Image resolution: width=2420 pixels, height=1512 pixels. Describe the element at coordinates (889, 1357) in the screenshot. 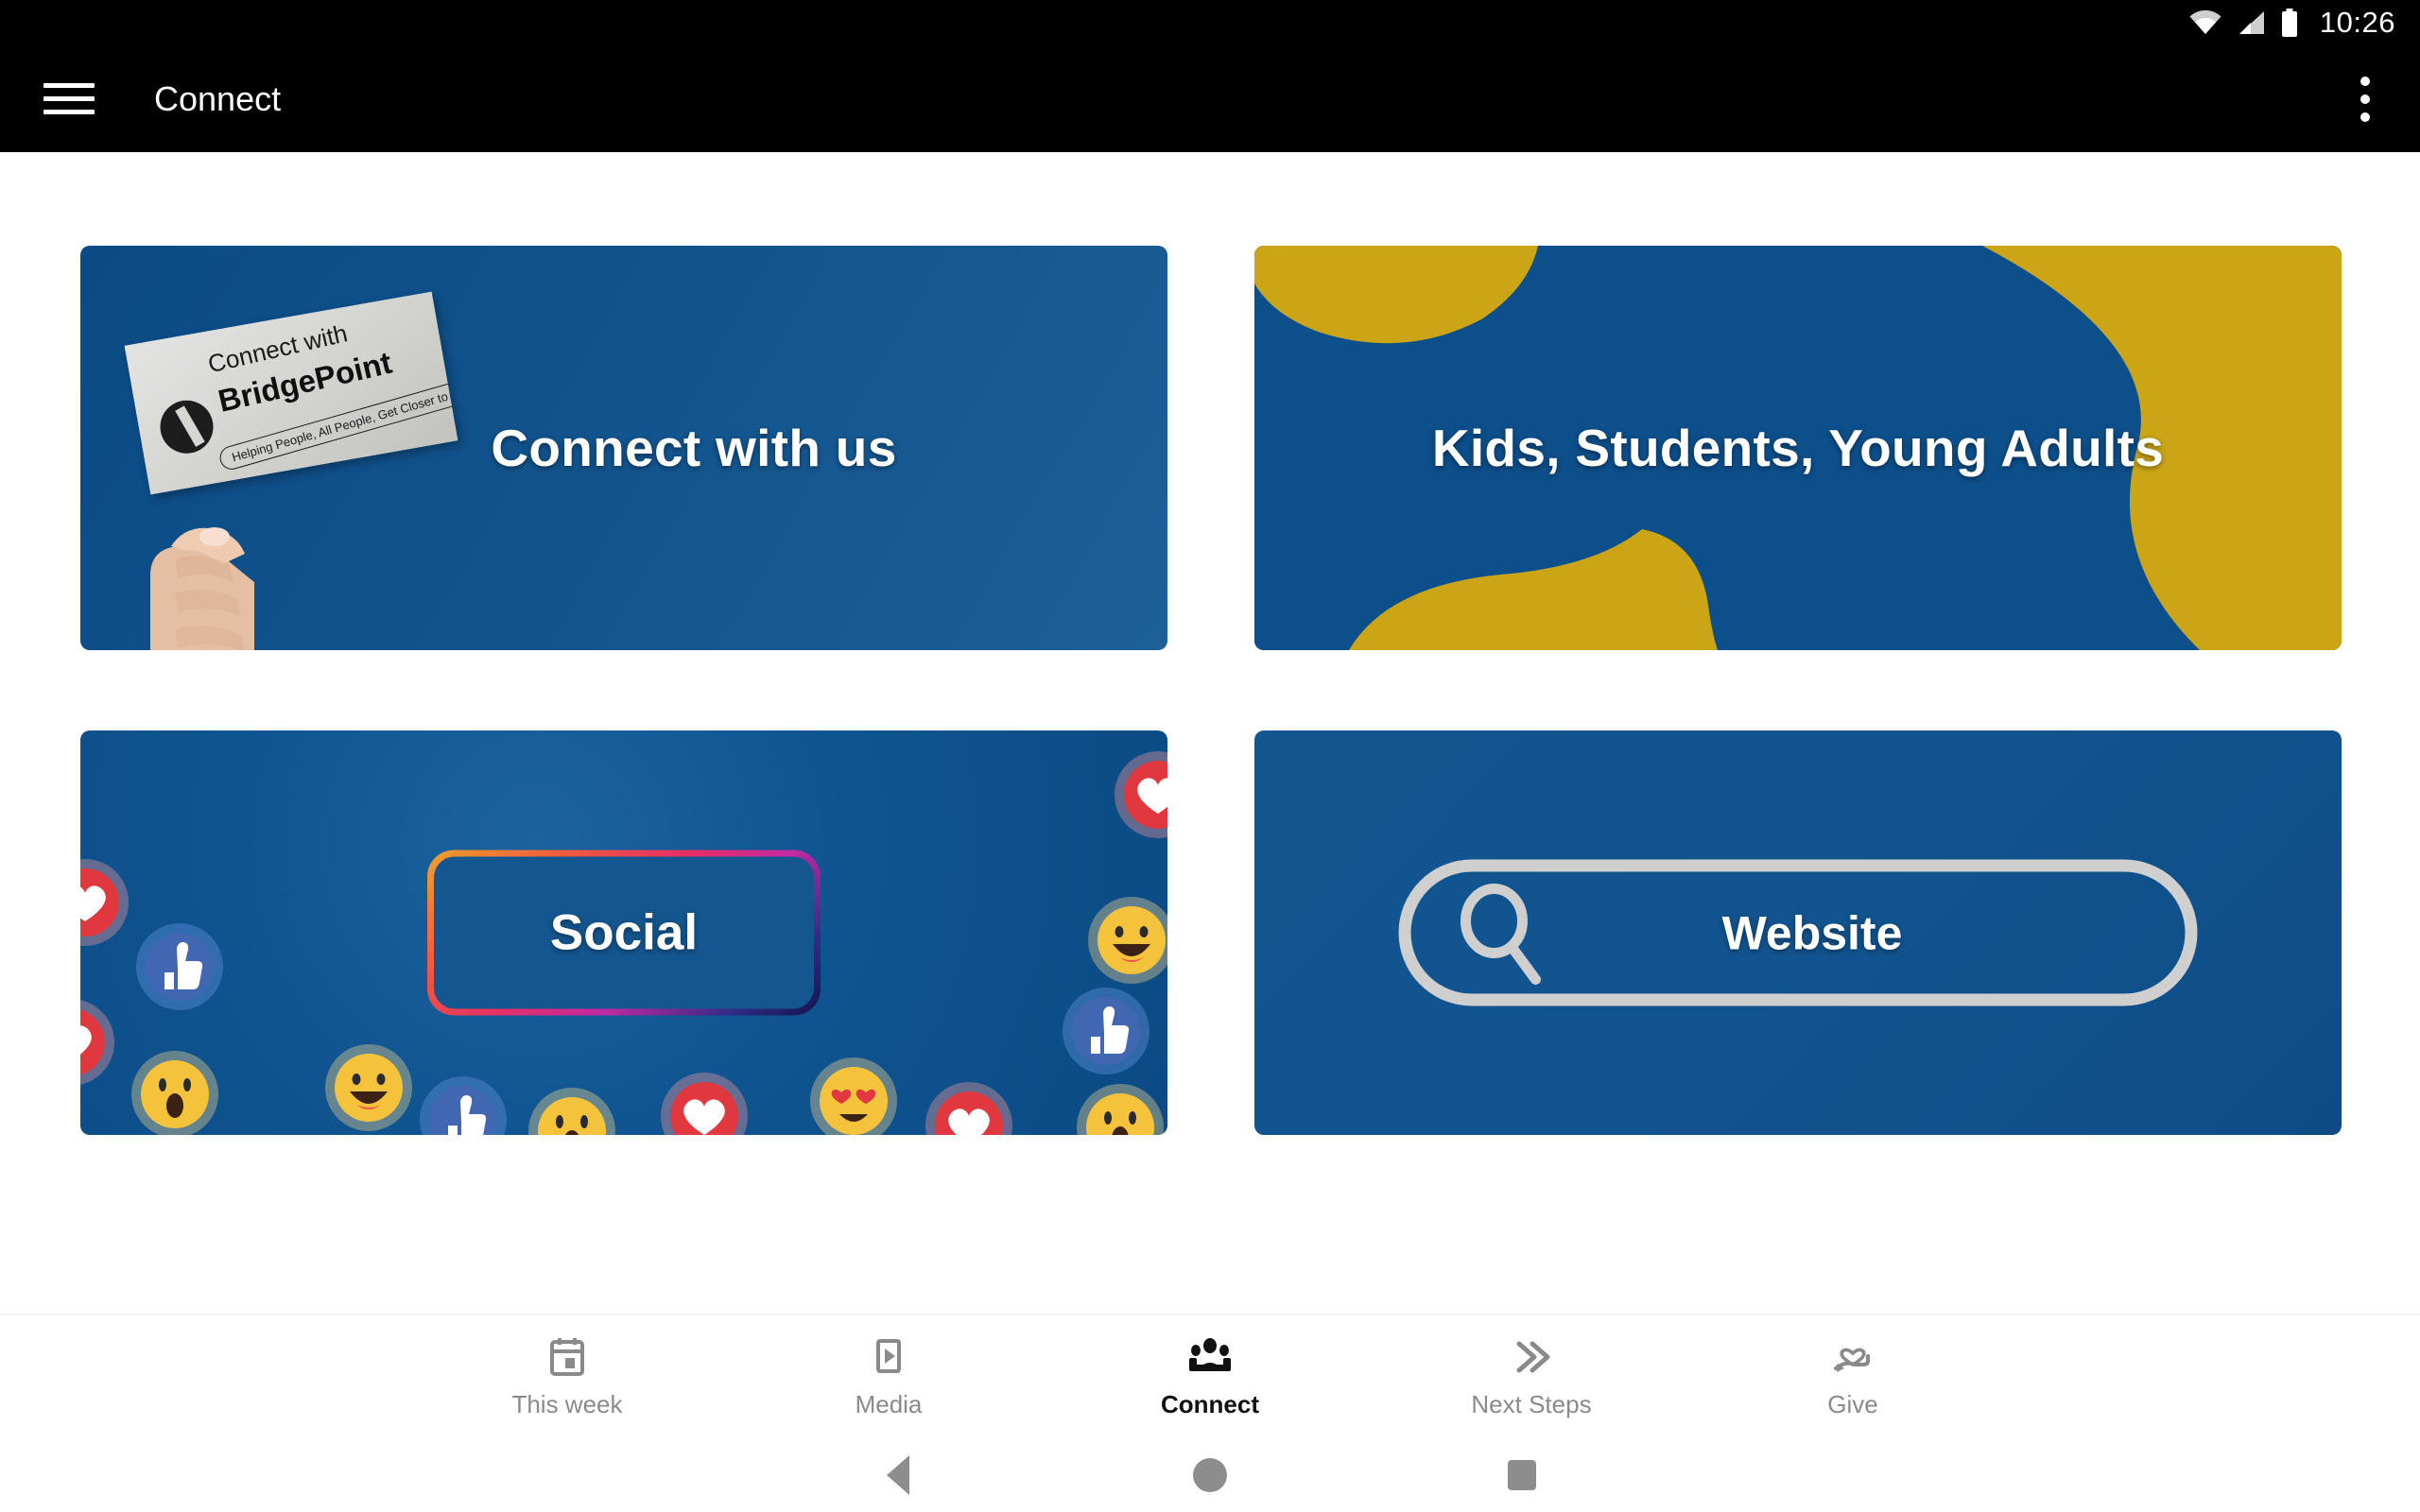

I see `play-rectangle-icon` at that location.